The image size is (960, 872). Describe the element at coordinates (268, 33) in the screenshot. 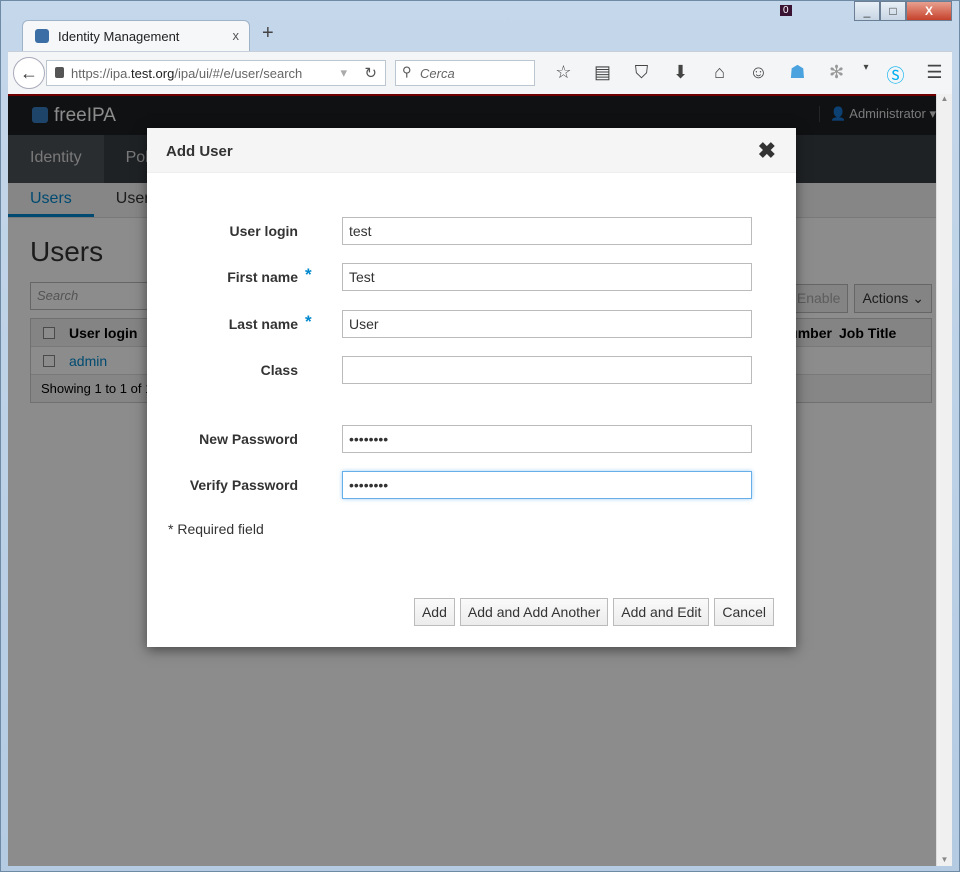

I see `new-tab-button: +` at that location.